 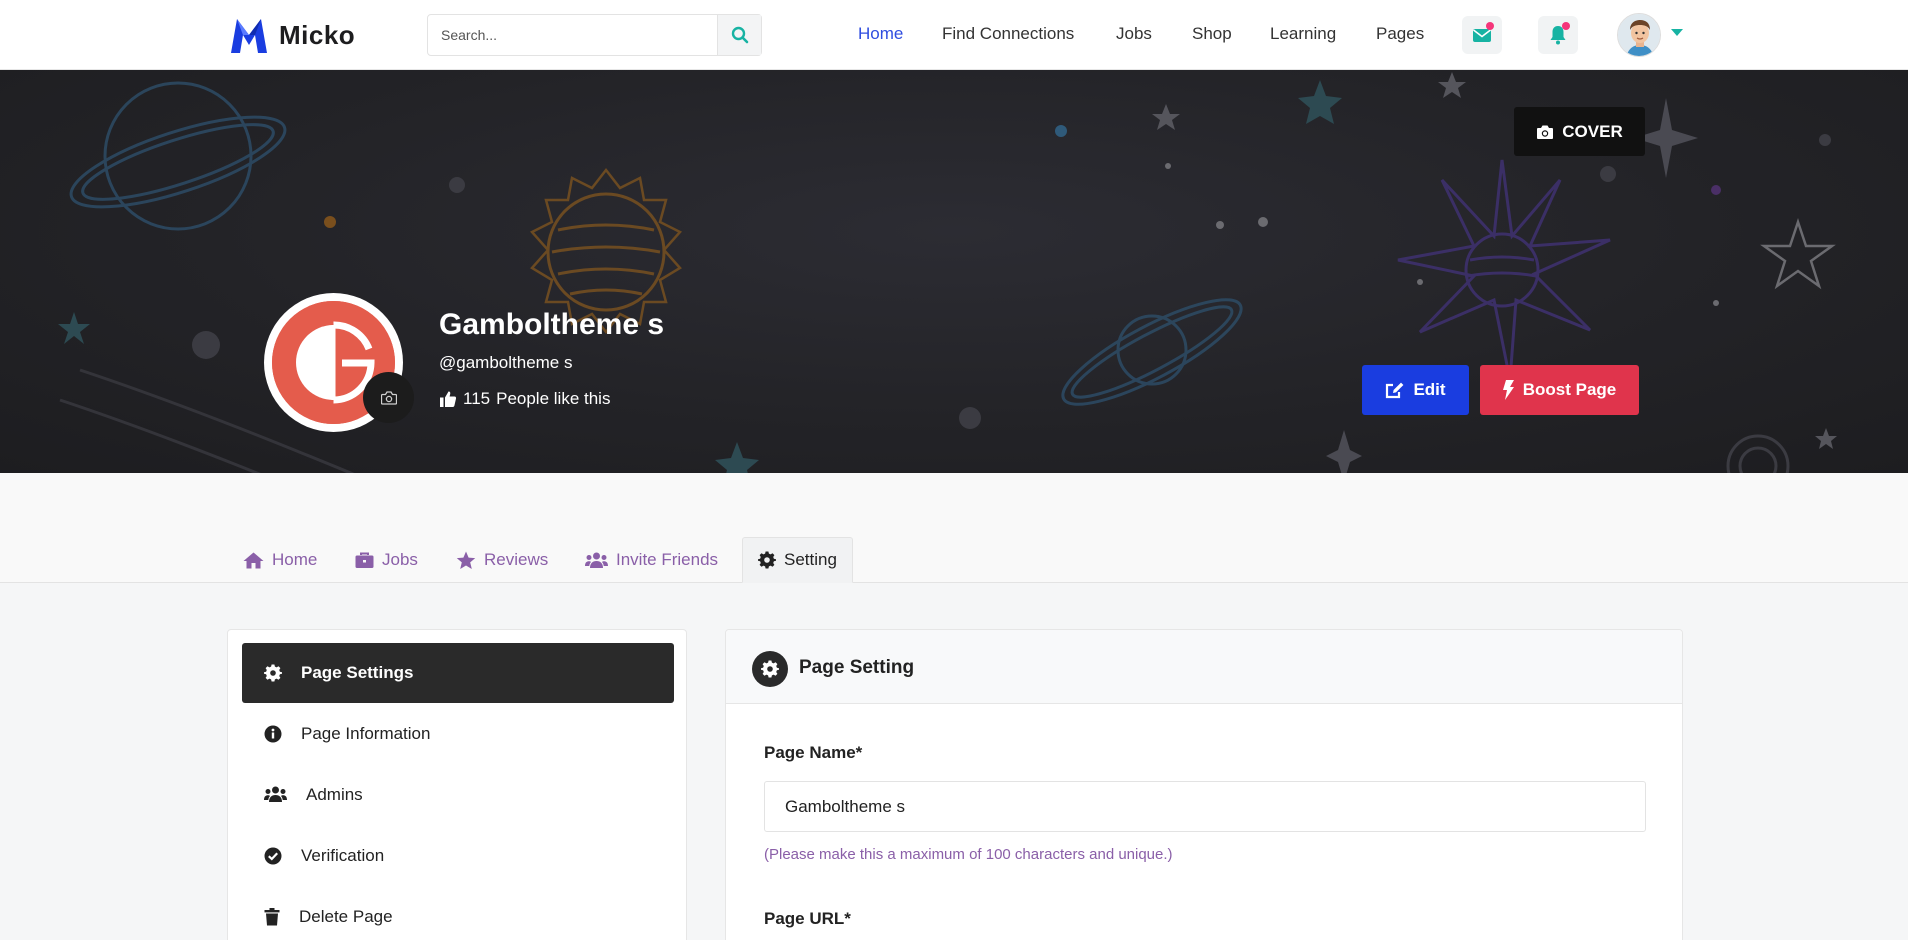 What do you see at coordinates (1204, 667) in the screenshot?
I see `panel-header: Page Setting` at bounding box center [1204, 667].